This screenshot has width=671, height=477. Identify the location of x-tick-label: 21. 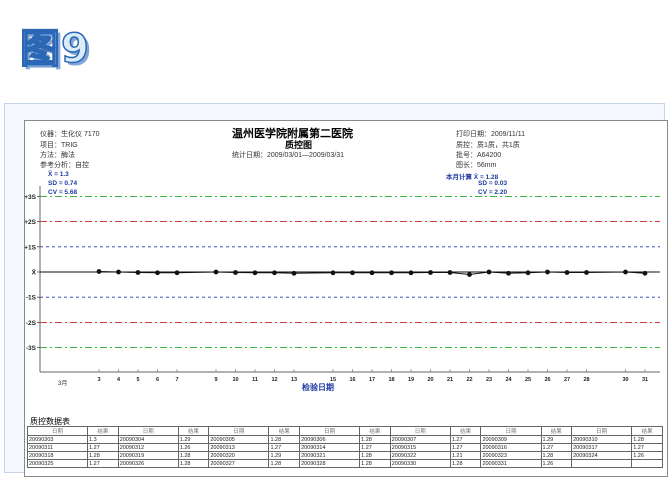
(450, 380).